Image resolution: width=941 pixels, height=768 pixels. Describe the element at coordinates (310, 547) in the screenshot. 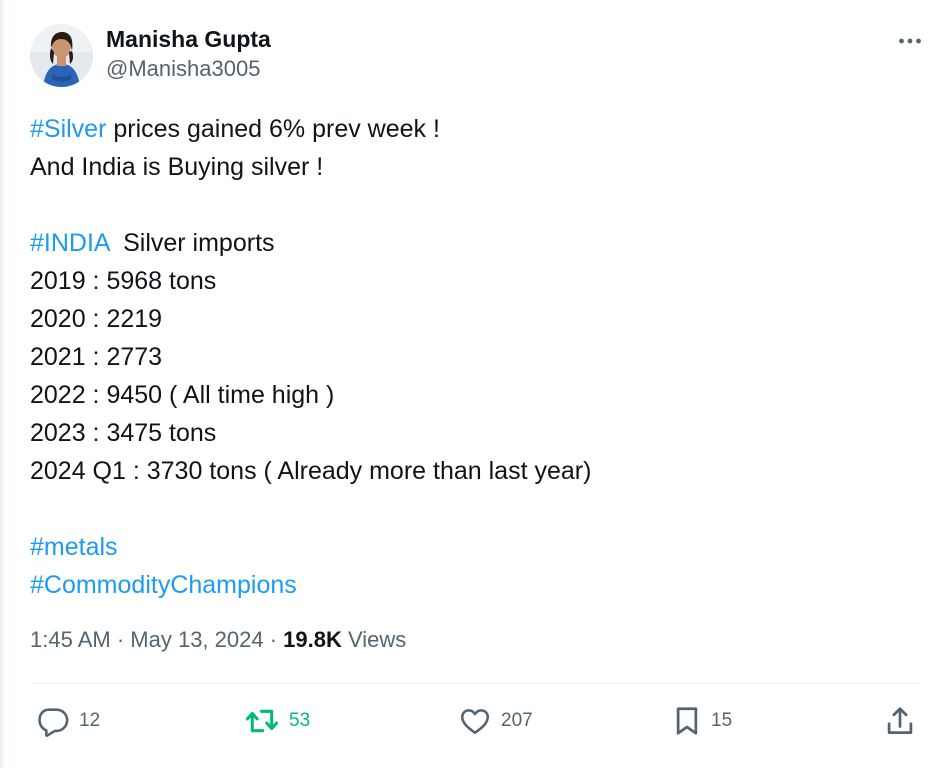

I see `tweet-line: #metals` at that location.